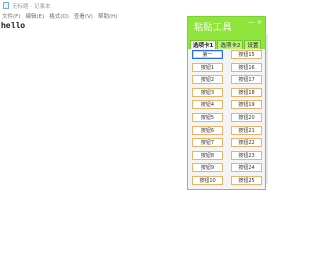 Image resolution: width=320 pixels, height=270 pixels. Describe the element at coordinates (207, 67) in the screenshot. I see `paste-button-1: 按钮1` at that location.